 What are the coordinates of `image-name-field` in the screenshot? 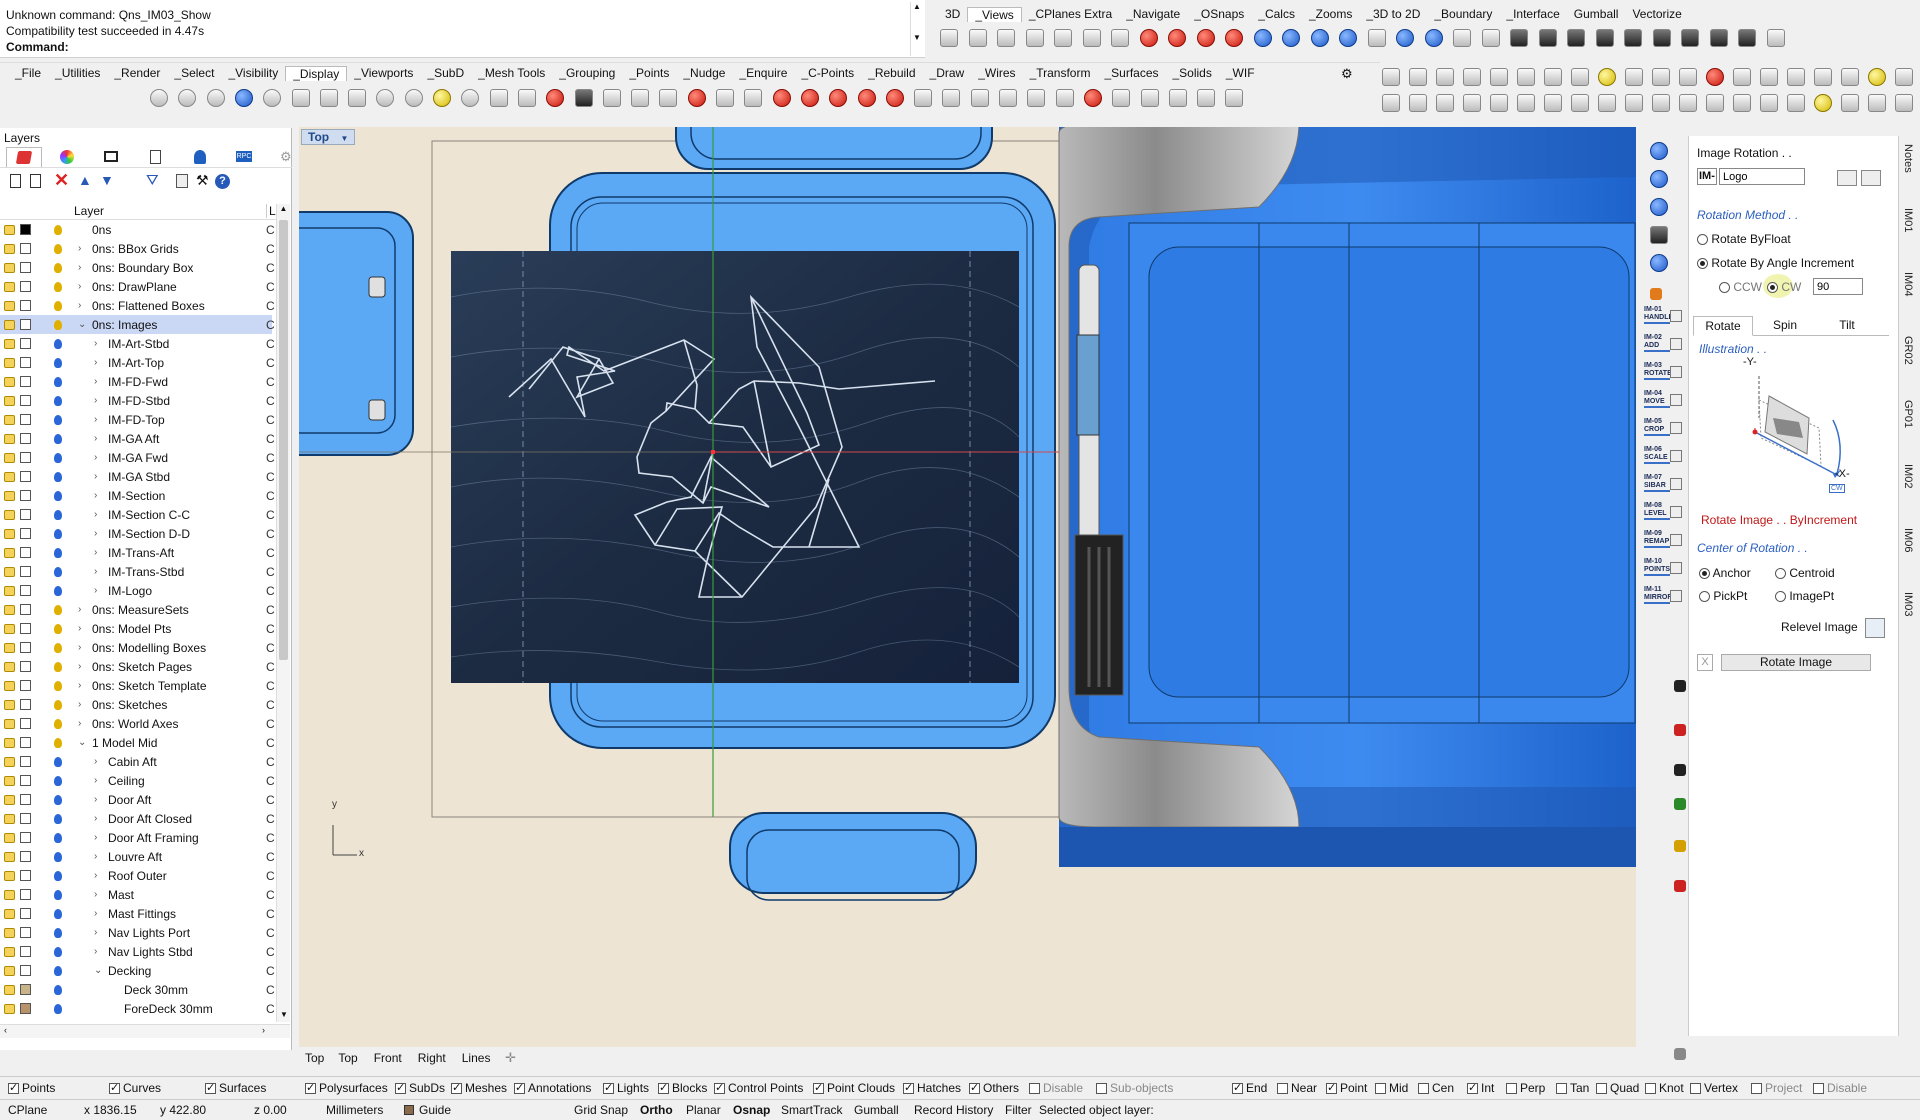 It's located at (1762, 176).